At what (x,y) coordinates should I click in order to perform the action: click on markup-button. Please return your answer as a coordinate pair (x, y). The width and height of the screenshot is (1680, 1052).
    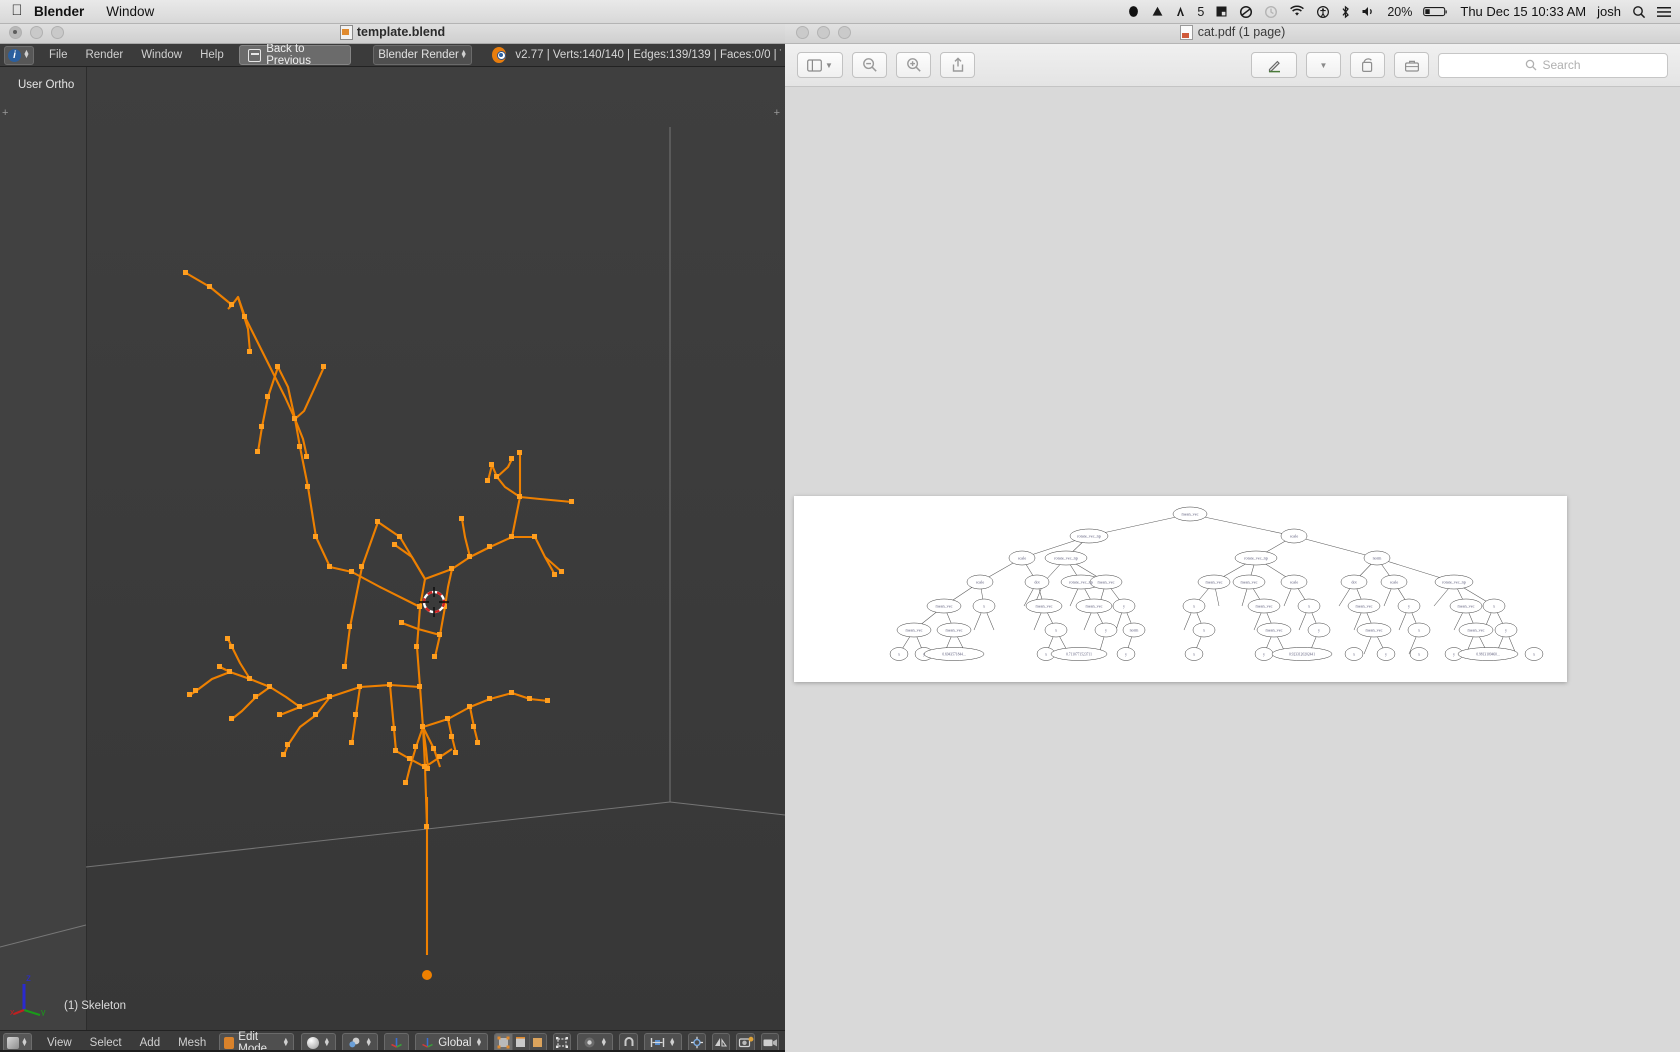
    Looking at the image, I should click on (1274, 65).